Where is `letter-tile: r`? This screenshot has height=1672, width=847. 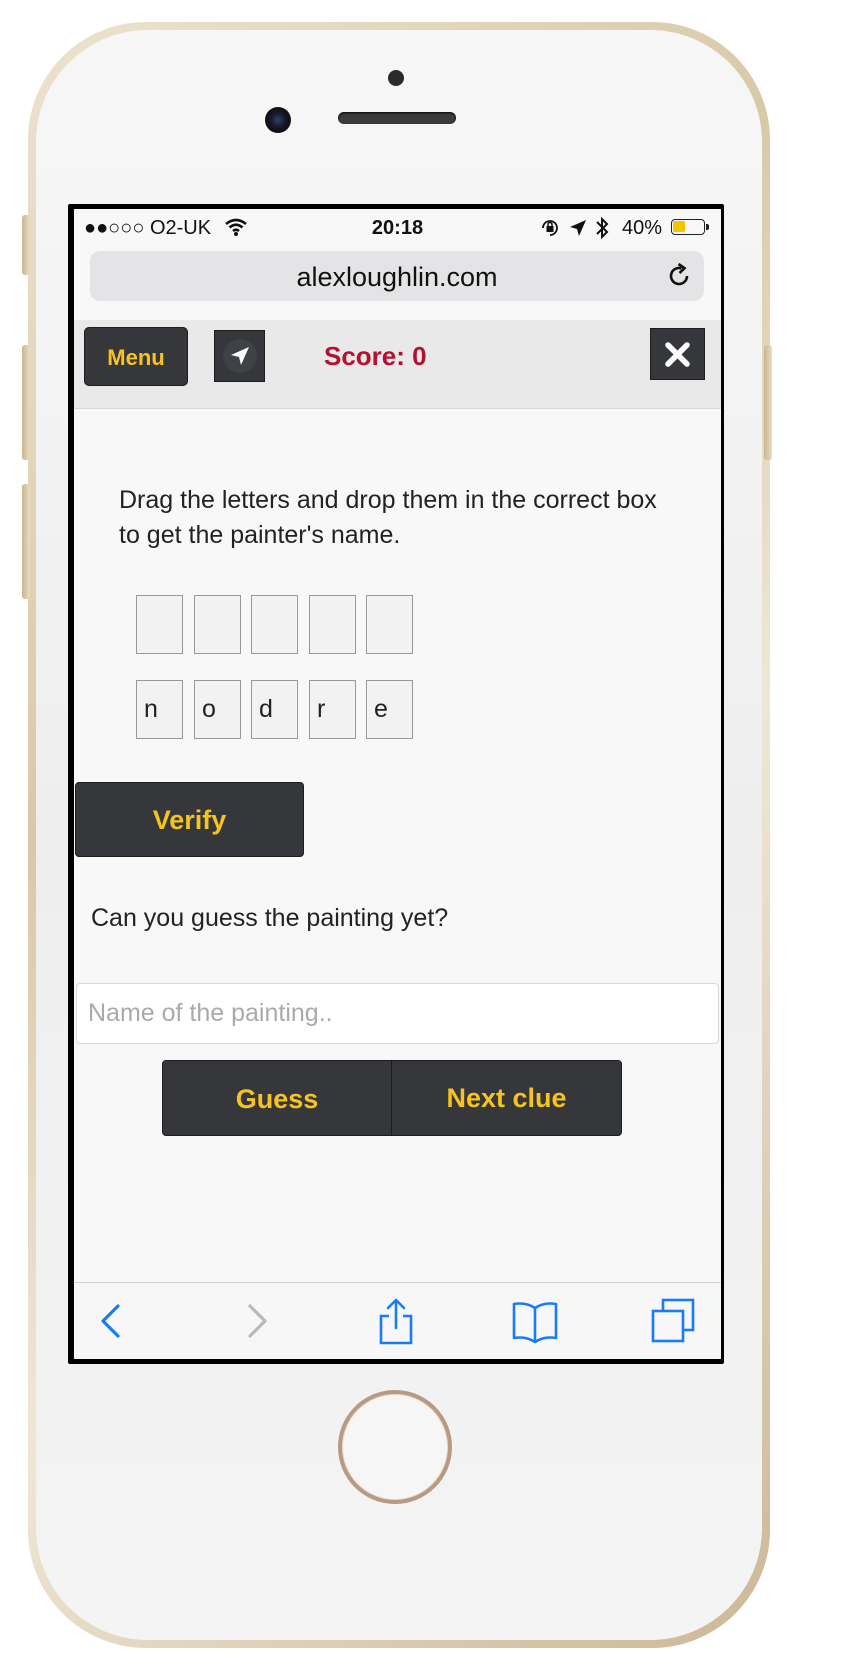 letter-tile: r is located at coordinates (332, 709).